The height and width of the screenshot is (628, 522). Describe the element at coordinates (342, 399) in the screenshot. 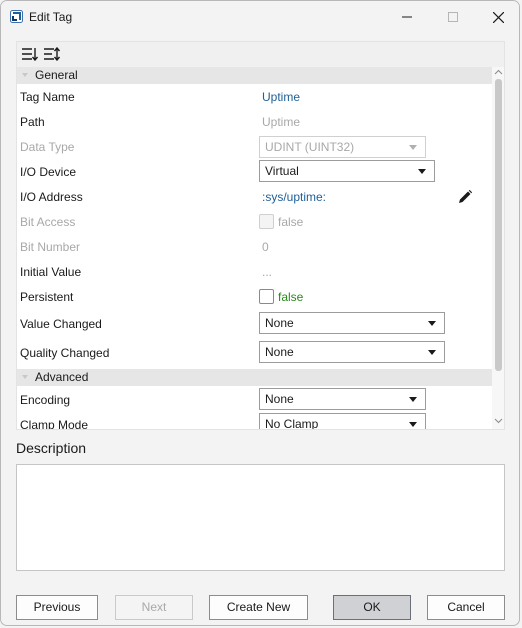

I see `encoding-select: None` at that location.